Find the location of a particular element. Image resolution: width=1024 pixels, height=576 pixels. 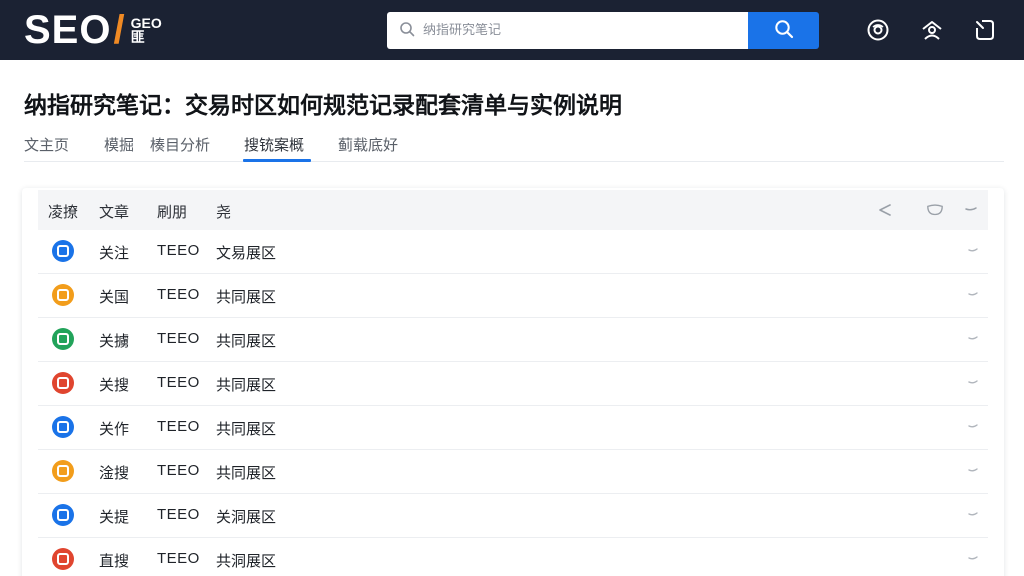

table-row: 直搜 TEEO 共洞展区 is located at coordinates (513, 557).